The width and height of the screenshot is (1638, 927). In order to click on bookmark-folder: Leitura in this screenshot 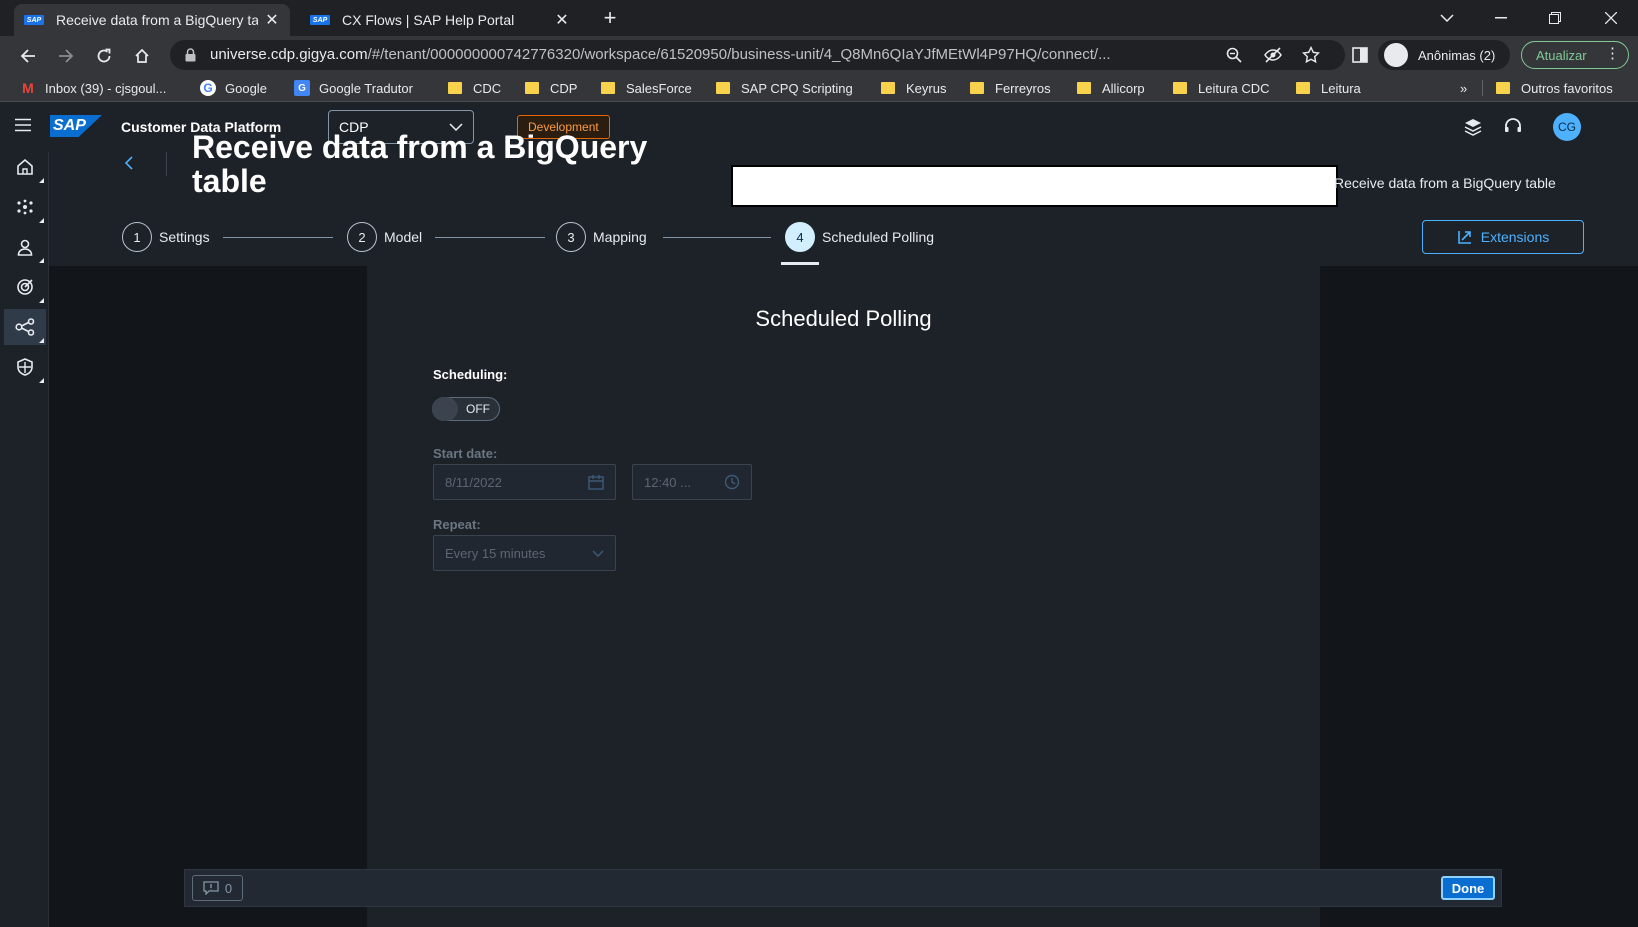, I will do `click(1328, 88)`.